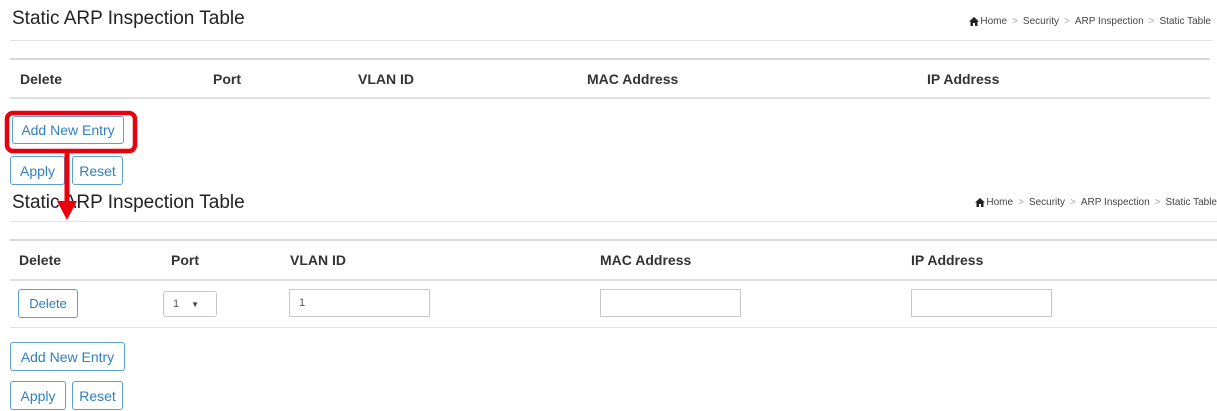  I want to click on arrow-down-icon, so click(67, 210).